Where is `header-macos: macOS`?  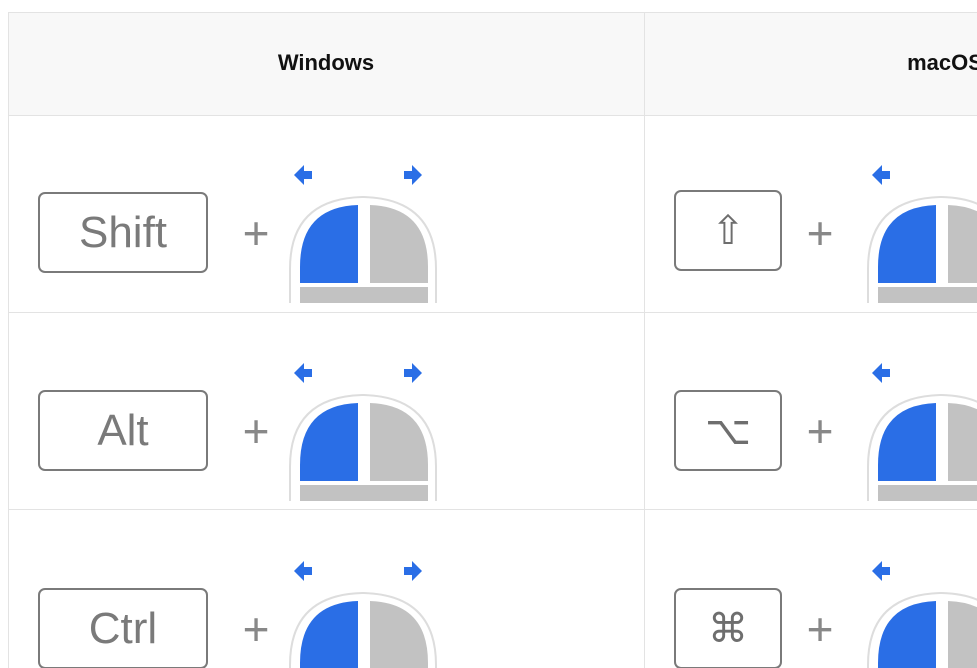 header-macos: macOS is located at coordinates (942, 62).